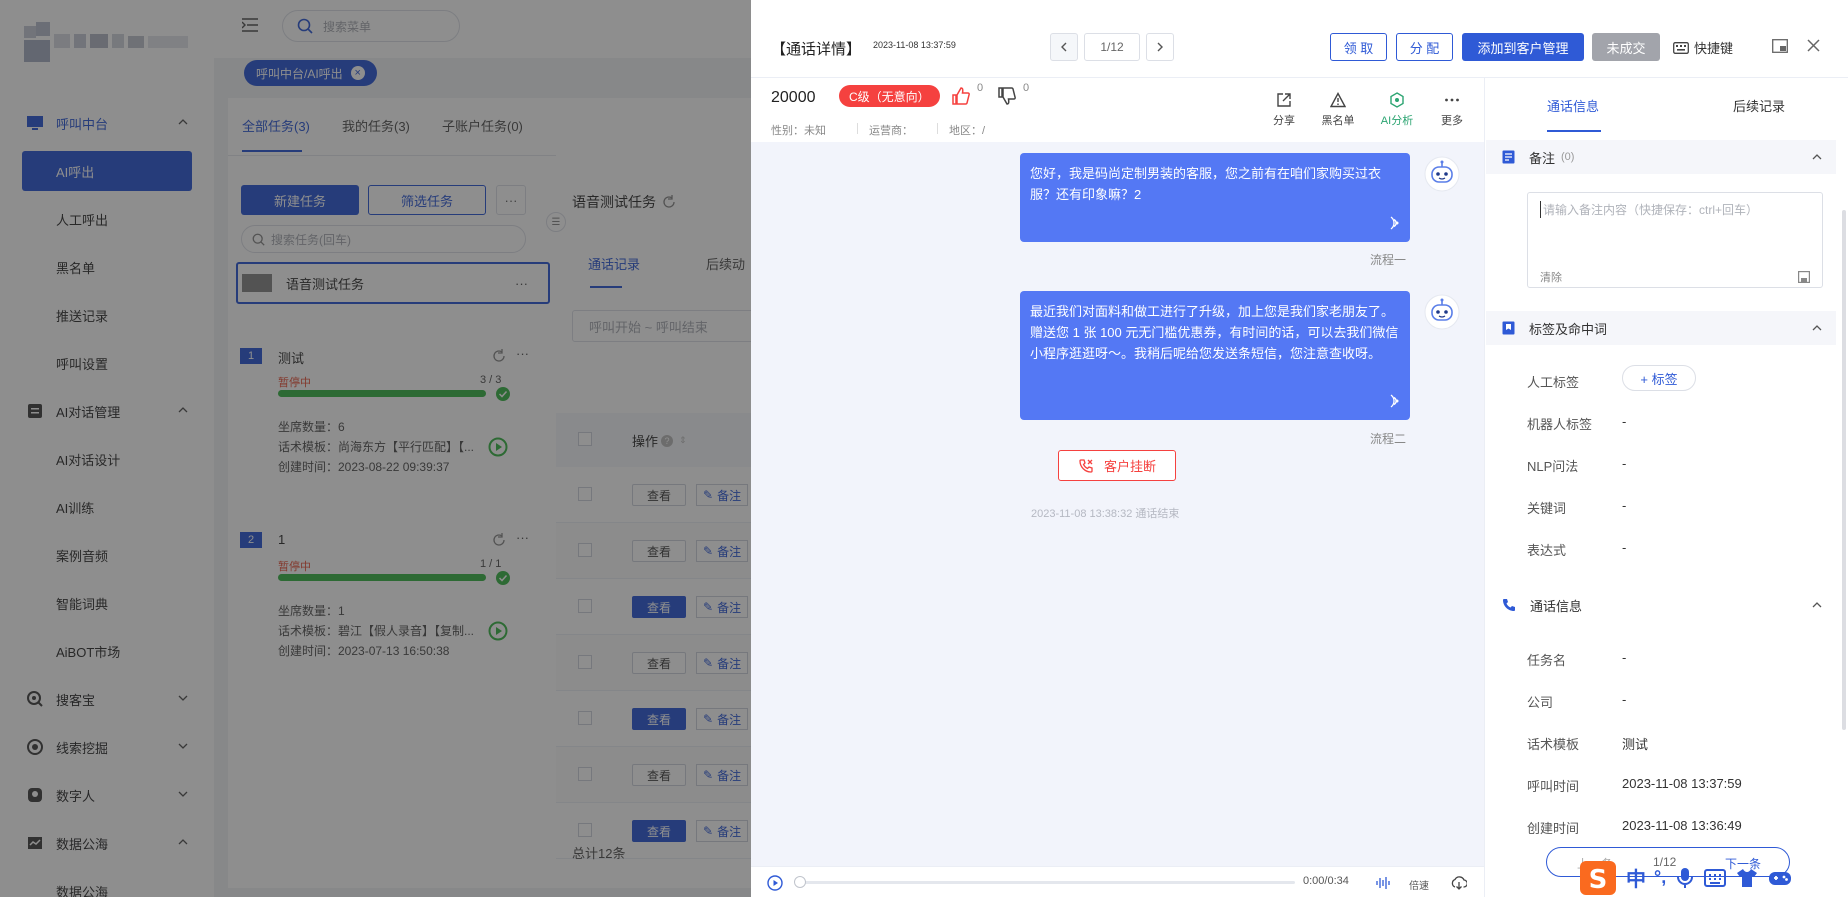 This screenshot has height=897, width=1848. I want to click on microphone-icon, so click(1685, 878).